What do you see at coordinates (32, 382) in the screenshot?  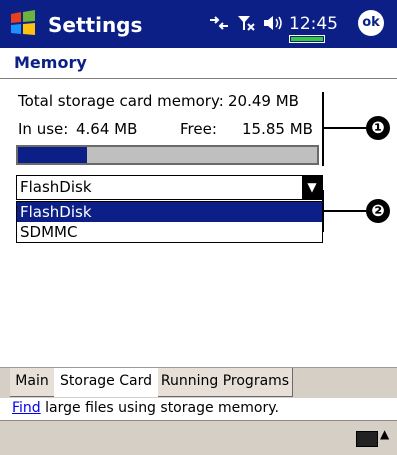 I see `tab-main: Main` at bounding box center [32, 382].